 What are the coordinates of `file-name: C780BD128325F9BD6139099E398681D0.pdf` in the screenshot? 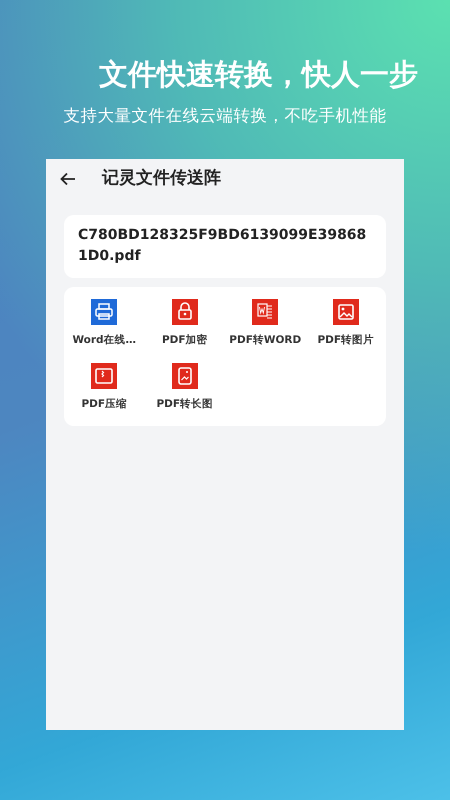 It's located at (225, 246).